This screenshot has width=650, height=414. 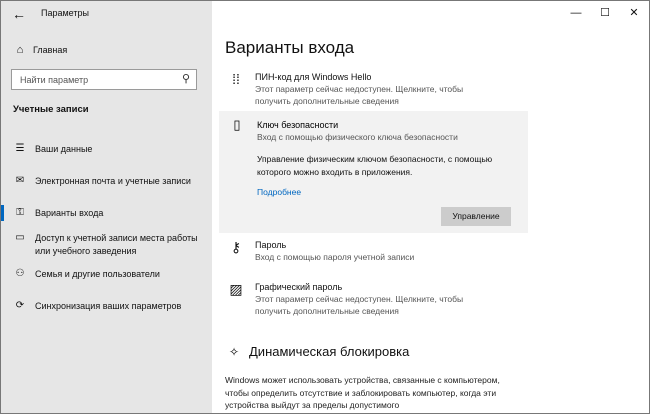 What do you see at coordinates (19, 14) in the screenshot?
I see `back-arrow-icon: ←` at bounding box center [19, 14].